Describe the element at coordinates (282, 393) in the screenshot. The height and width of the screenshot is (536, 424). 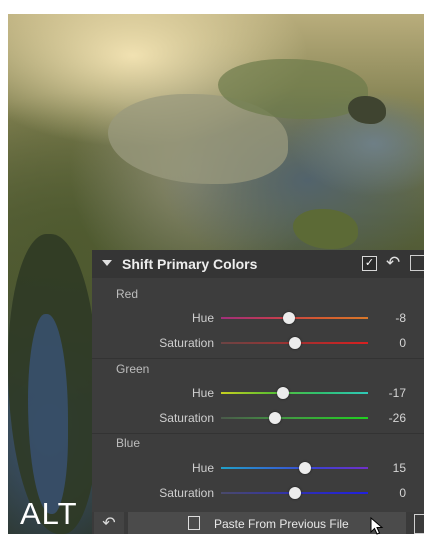
I see `green-hue-knob` at that location.